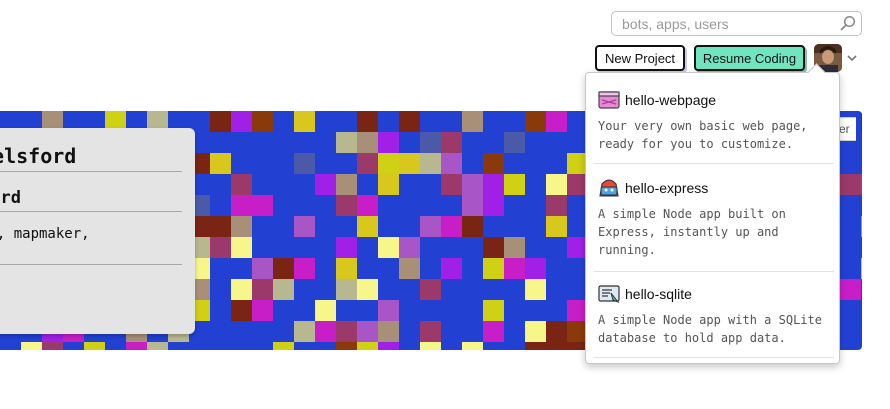 This screenshot has height=409, width=890. What do you see at coordinates (640, 58) in the screenshot?
I see `new-project-button: New Project` at bounding box center [640, 58].